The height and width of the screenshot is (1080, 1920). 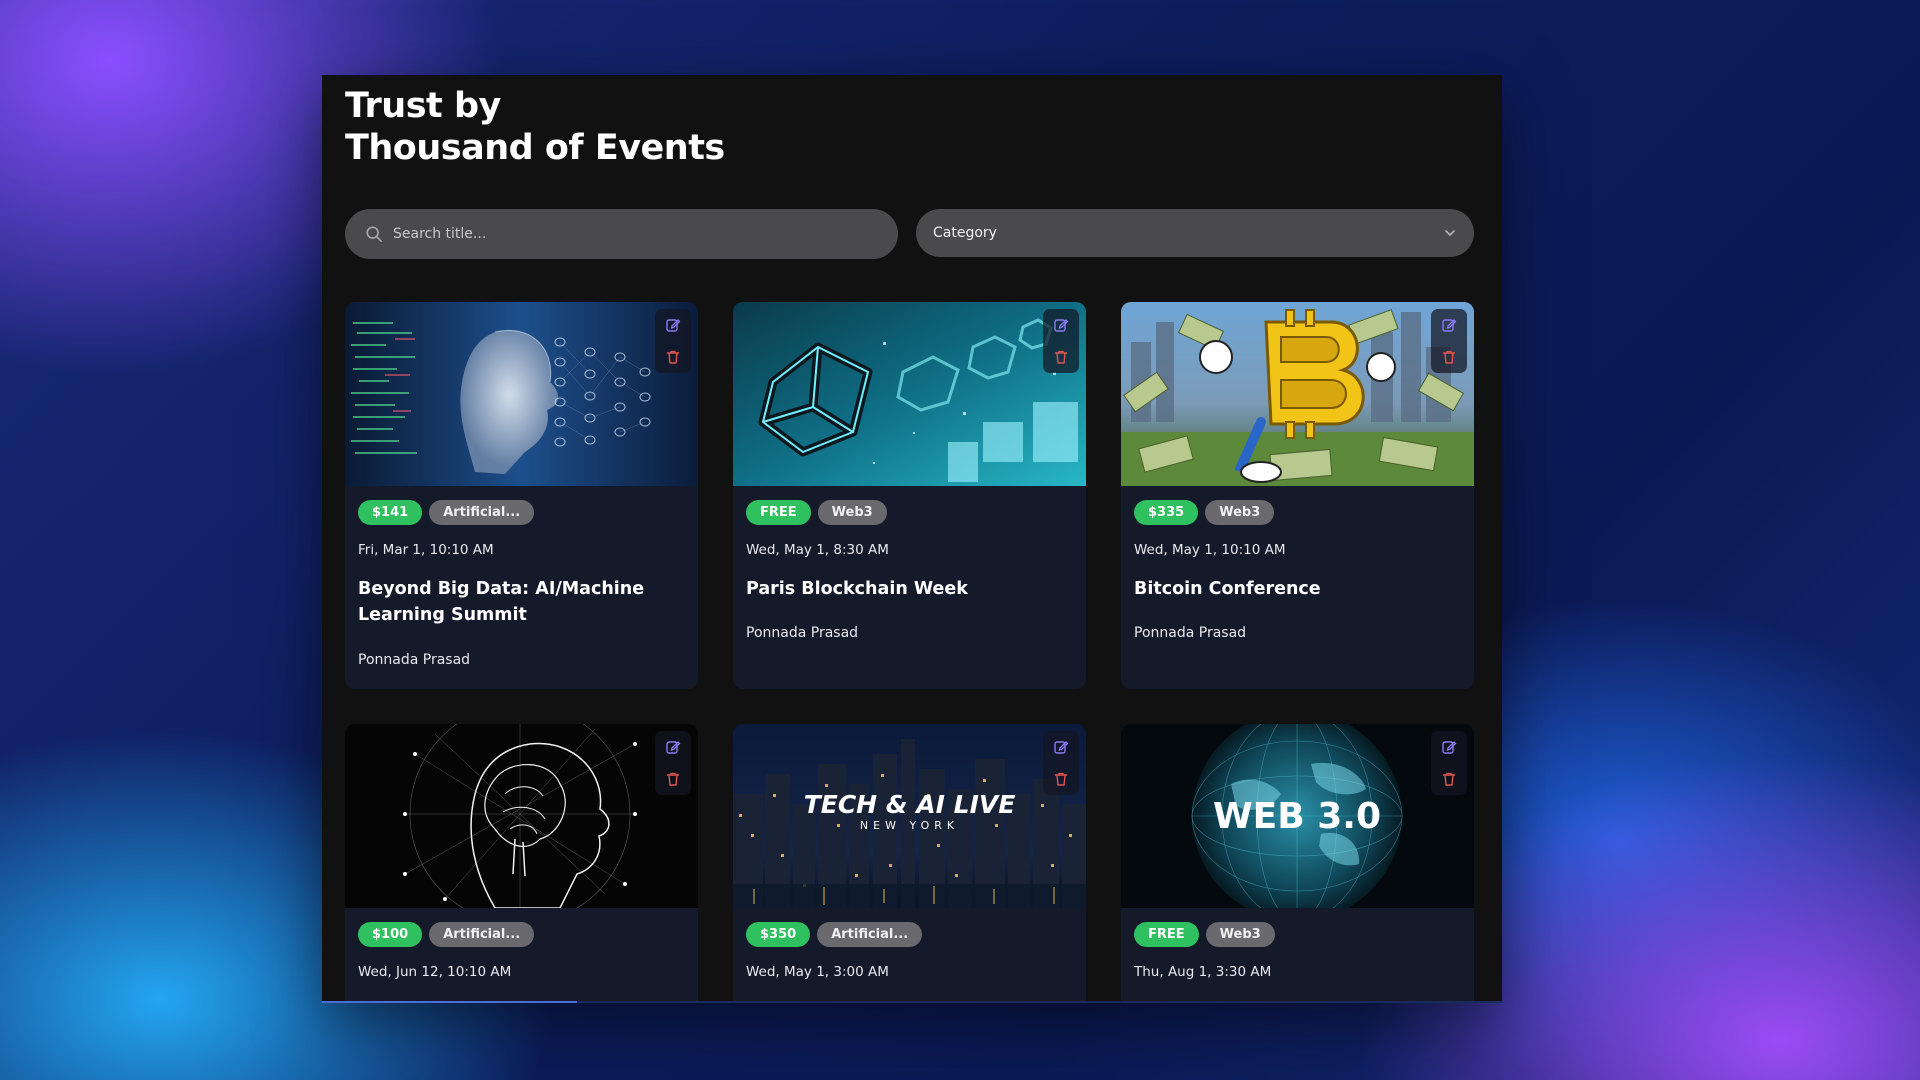 I want to click on event-title: Bitcoin Conference, so click(x=1284, y=589).